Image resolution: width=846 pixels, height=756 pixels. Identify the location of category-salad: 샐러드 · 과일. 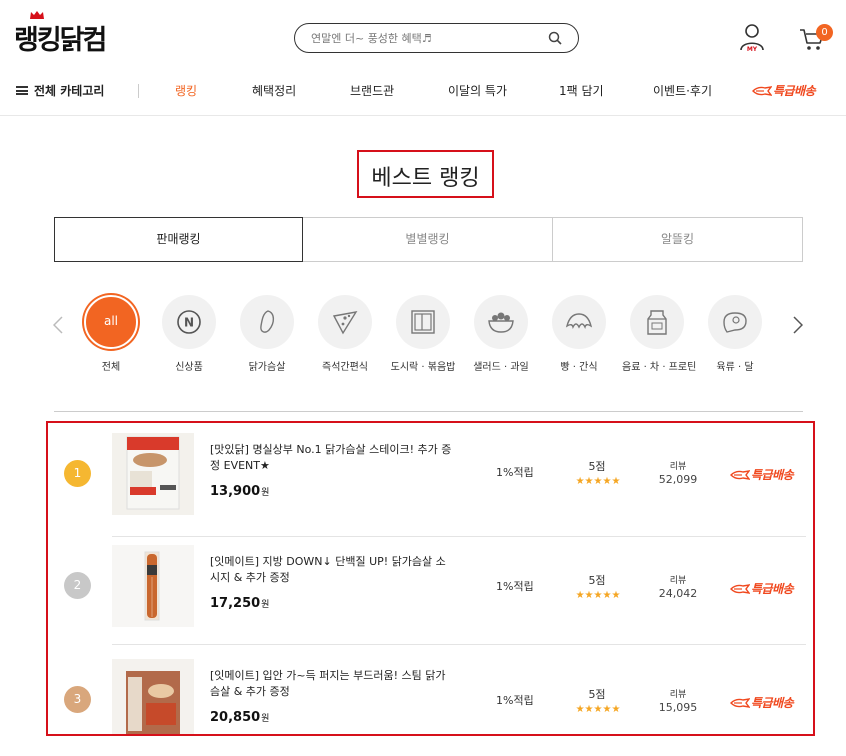
(501, 334).